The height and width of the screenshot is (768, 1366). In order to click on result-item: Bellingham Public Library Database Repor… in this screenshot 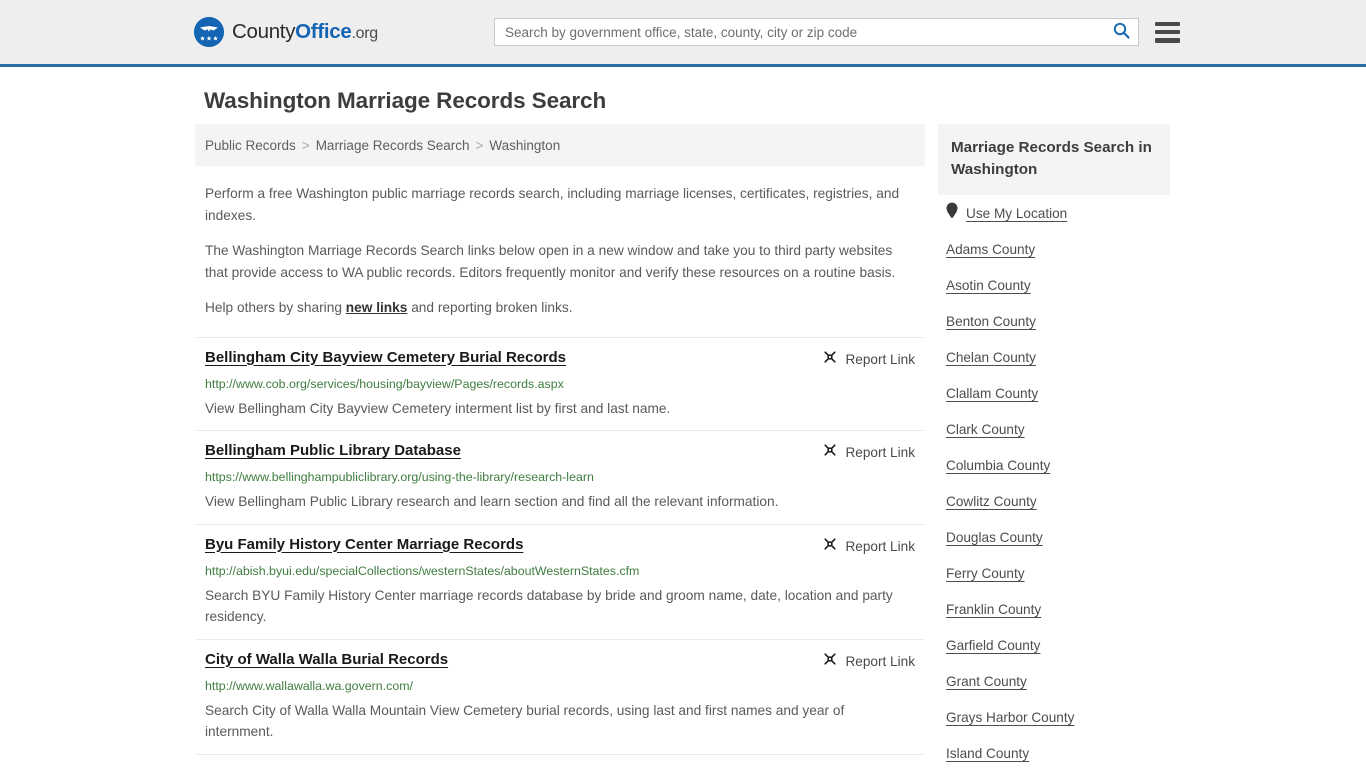, I will do `click(560, 478)`.